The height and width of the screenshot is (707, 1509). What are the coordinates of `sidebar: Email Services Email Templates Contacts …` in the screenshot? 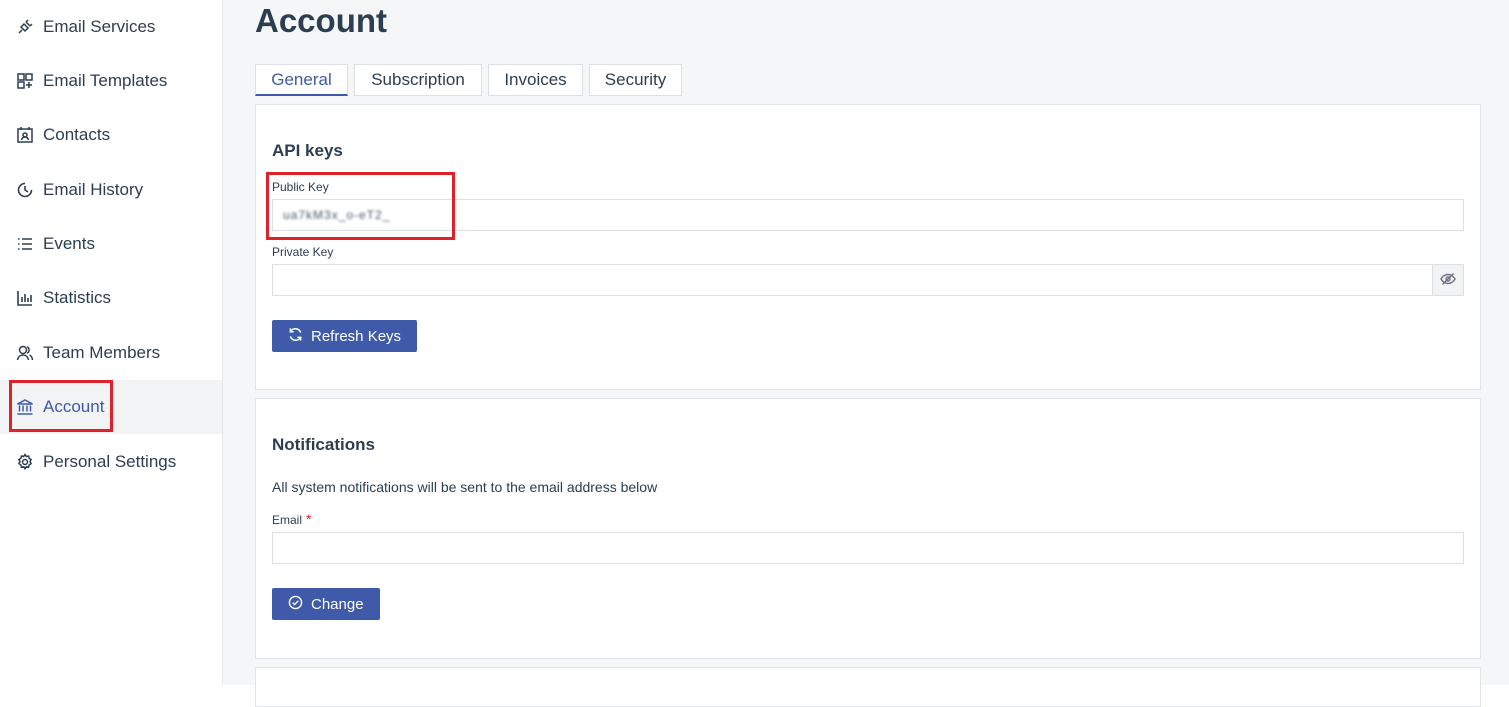 It's located at (111, 342).